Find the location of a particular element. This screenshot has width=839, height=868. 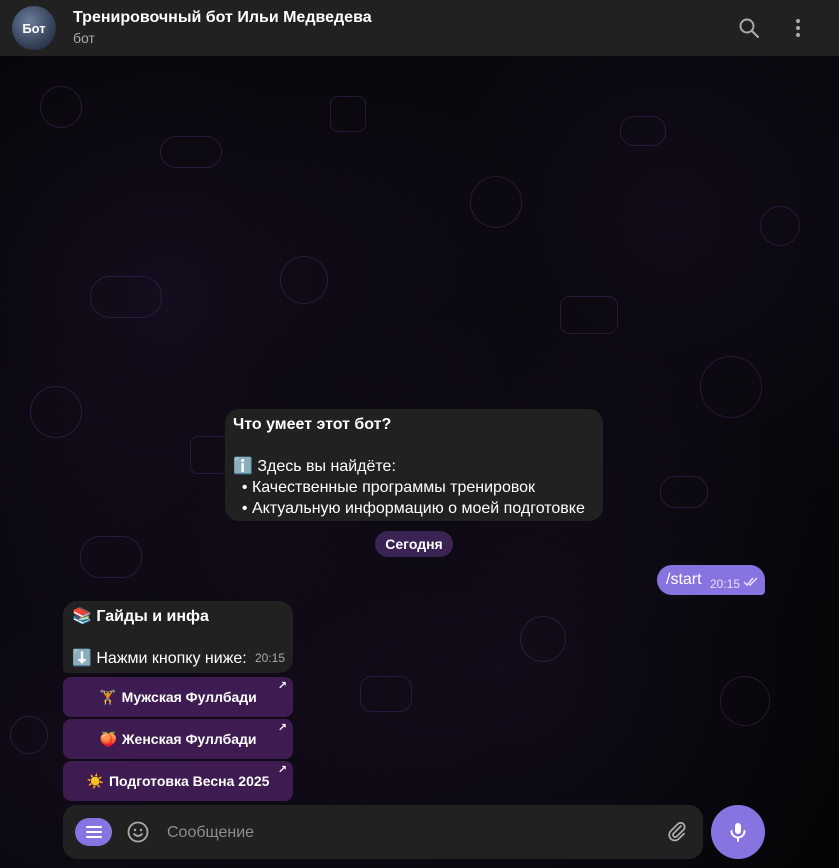

inline-button-male-fullbody: 🏋️ Мужская Фуллбади ↗ is located at coordinates (178, 697).